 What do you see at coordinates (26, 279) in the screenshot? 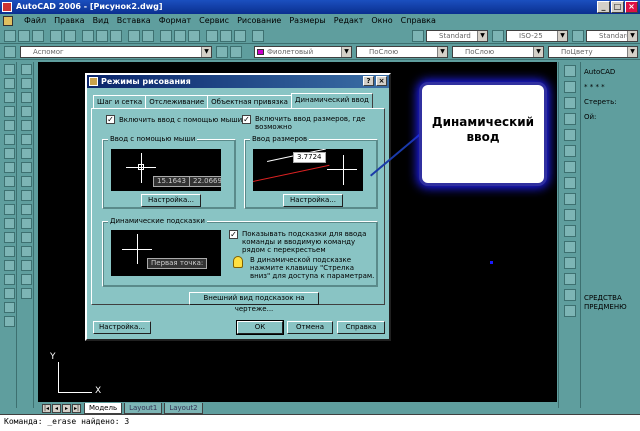
I see `fillet-icon` at bounding box center [26, 279].